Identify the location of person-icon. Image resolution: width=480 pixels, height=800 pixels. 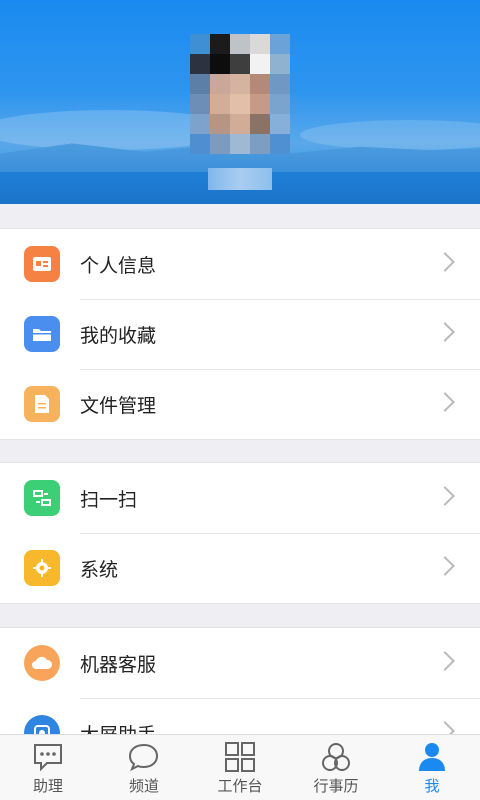
(432, 757).